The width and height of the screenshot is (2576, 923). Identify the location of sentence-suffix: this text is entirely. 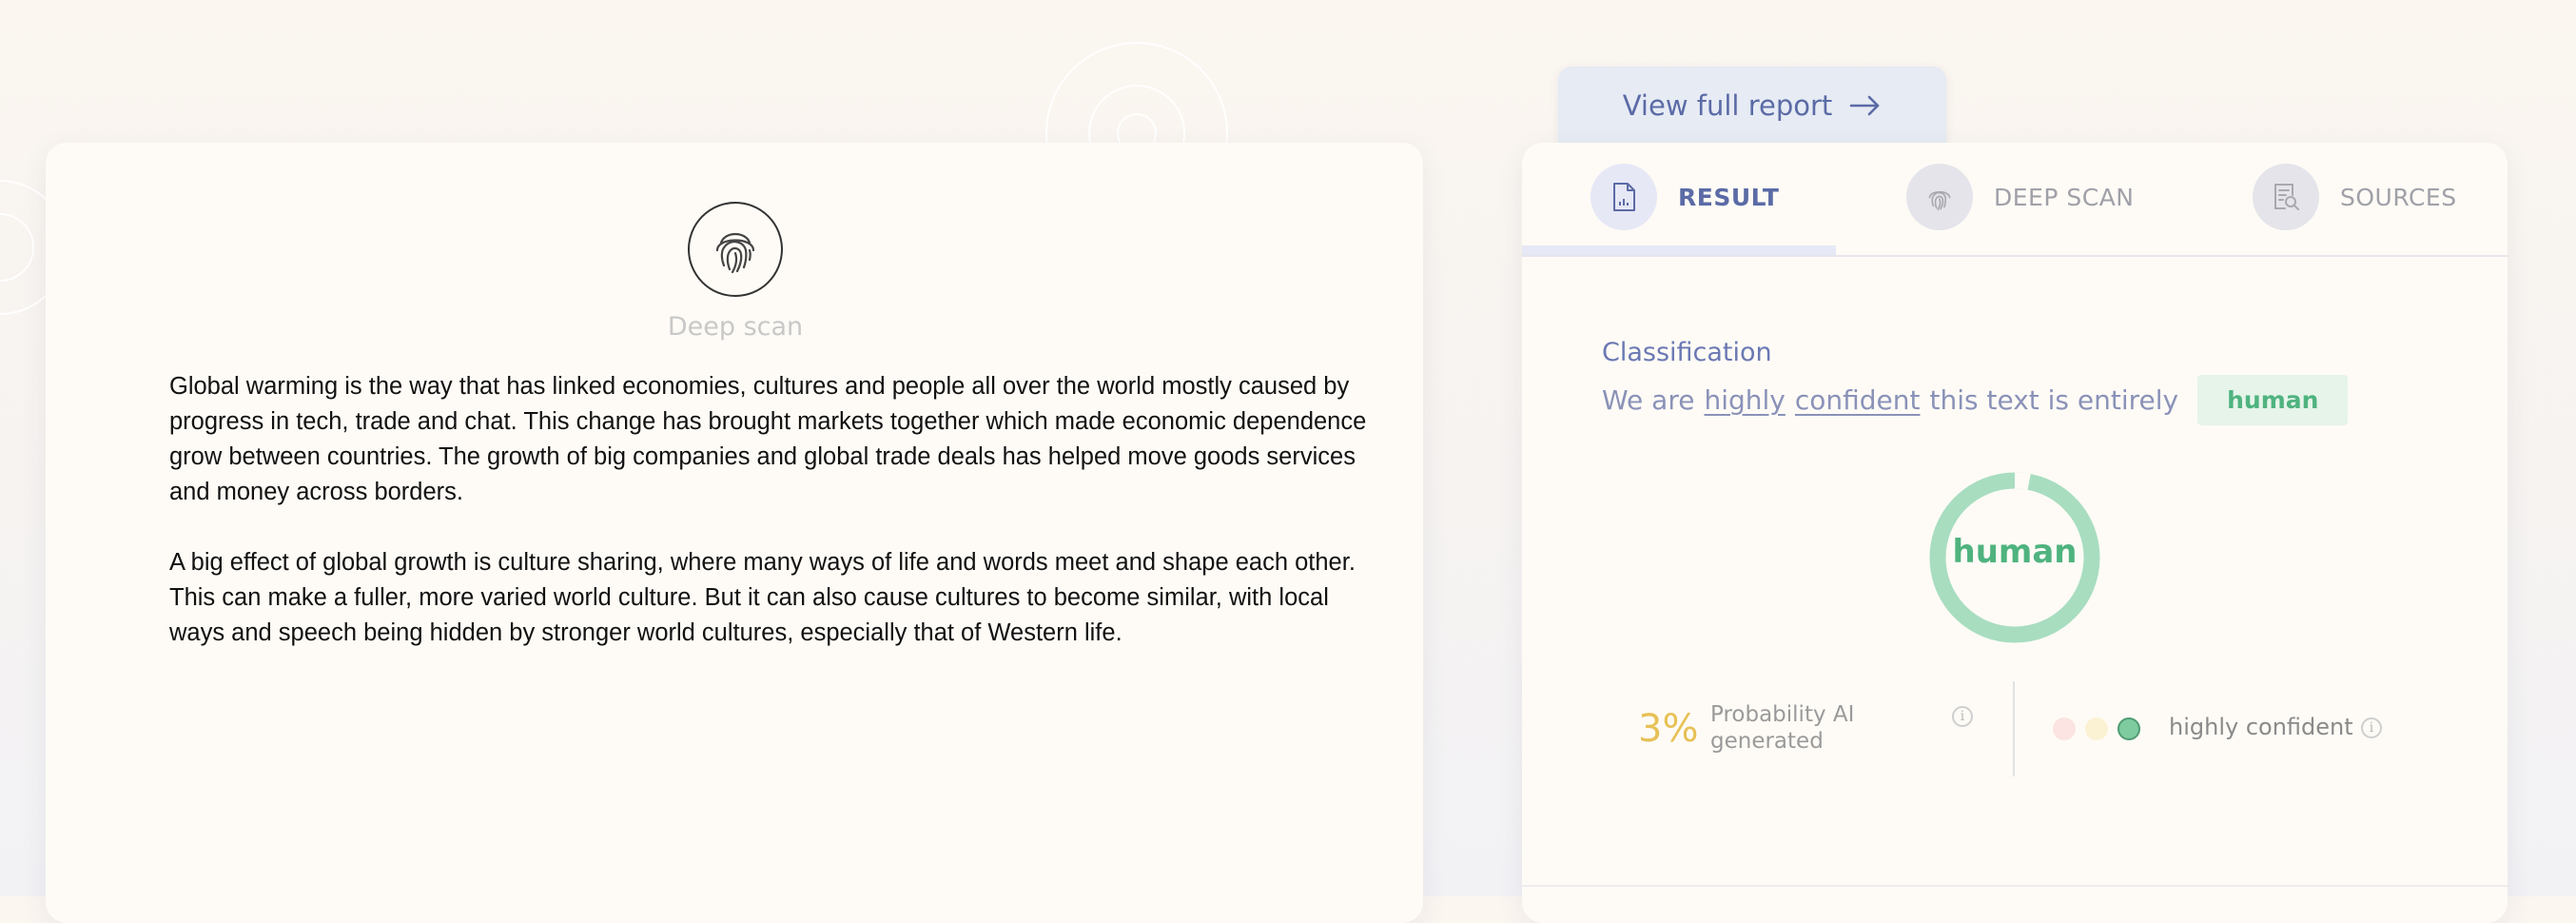
(2054, 400).